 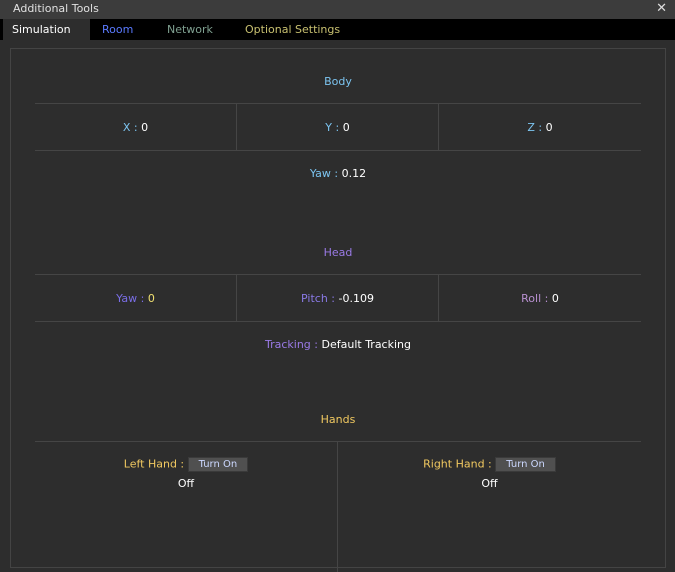 What do you see at coordinates (293, 344) in the screenshot?
I see `tracking-label: Tracking :` at bounding box center [293, 344].